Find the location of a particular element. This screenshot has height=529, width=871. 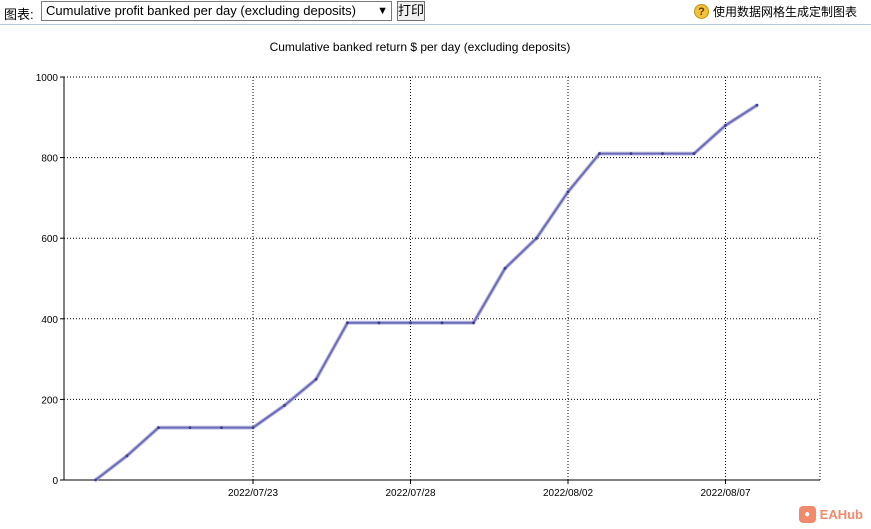

eahub-logo-icon: ● is located at coordinates (807, 514).